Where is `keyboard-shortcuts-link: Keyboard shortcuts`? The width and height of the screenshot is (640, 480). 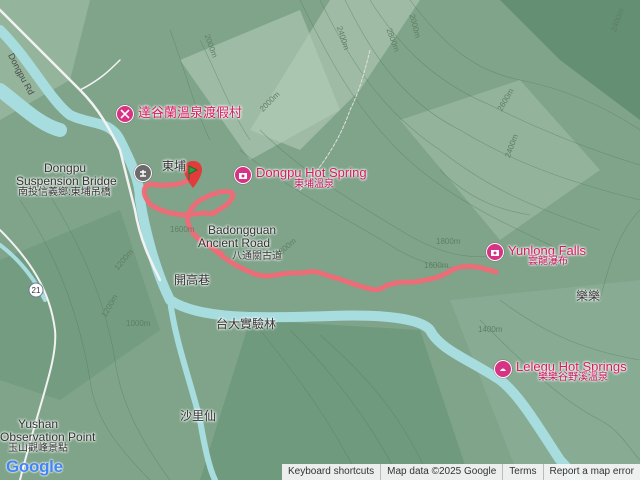
keyboard-shortcuts-link: Keyboard shortcuts is located at coordinates (331, 472).